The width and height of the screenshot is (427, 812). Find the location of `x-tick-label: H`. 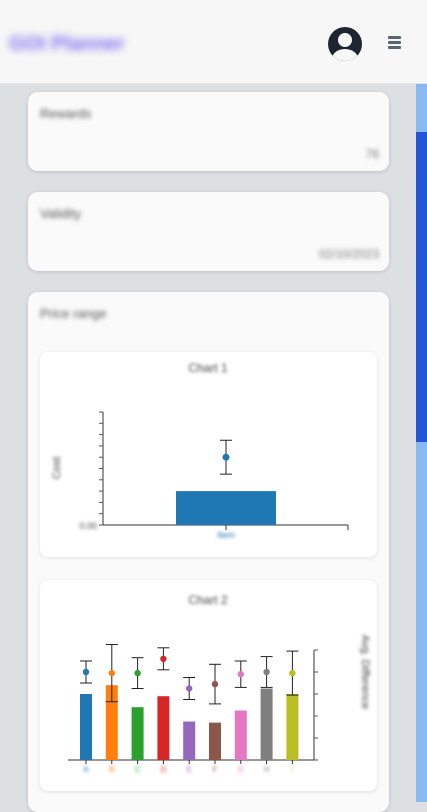

x-tick-label: H is located at coordinates (267, 769).